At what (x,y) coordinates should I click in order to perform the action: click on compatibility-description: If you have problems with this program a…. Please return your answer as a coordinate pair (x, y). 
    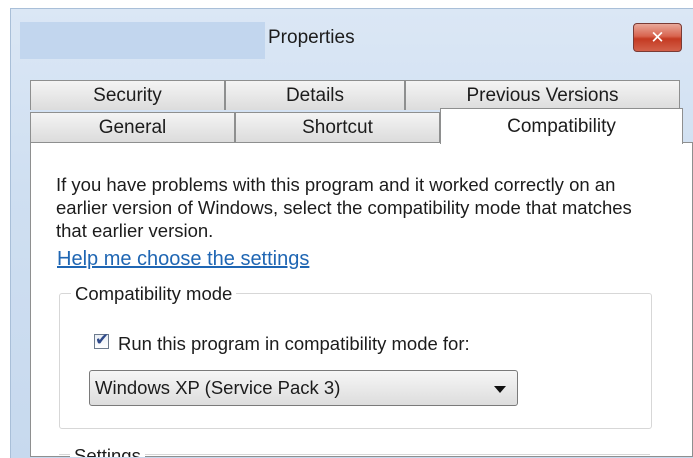
    Looking at the image, I should click on (344, 207).